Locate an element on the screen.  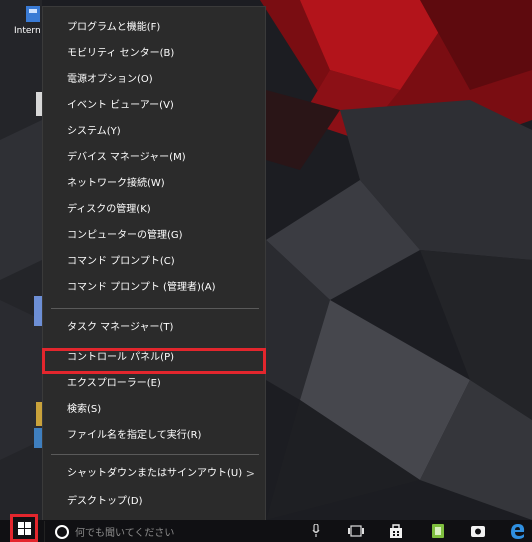
task-view-icon is located at coordinates (356, 531).